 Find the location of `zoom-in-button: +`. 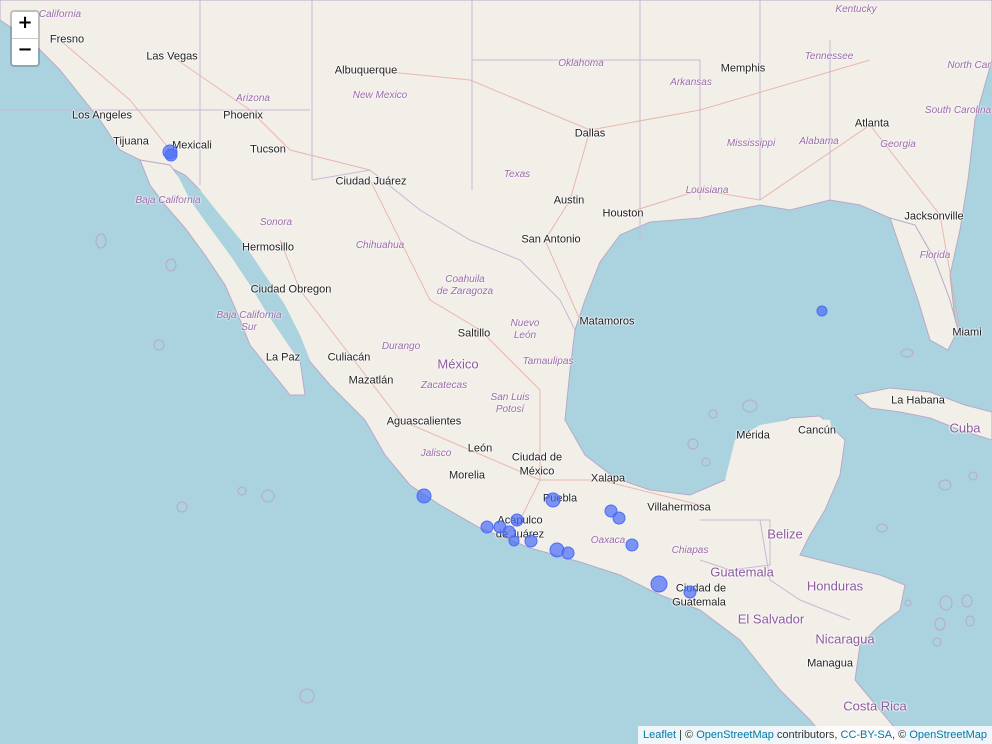

zoom-in-button: + is located at coordinates (25, 25).